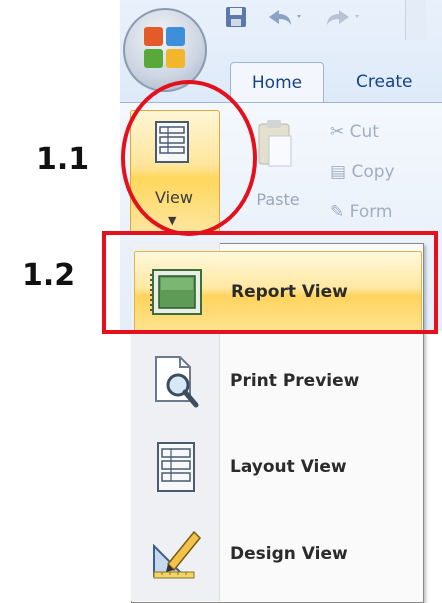  Describe the element at coordinates (354, 132) in the screenshot. I see `cut-button: ✂ Cut` at that location.